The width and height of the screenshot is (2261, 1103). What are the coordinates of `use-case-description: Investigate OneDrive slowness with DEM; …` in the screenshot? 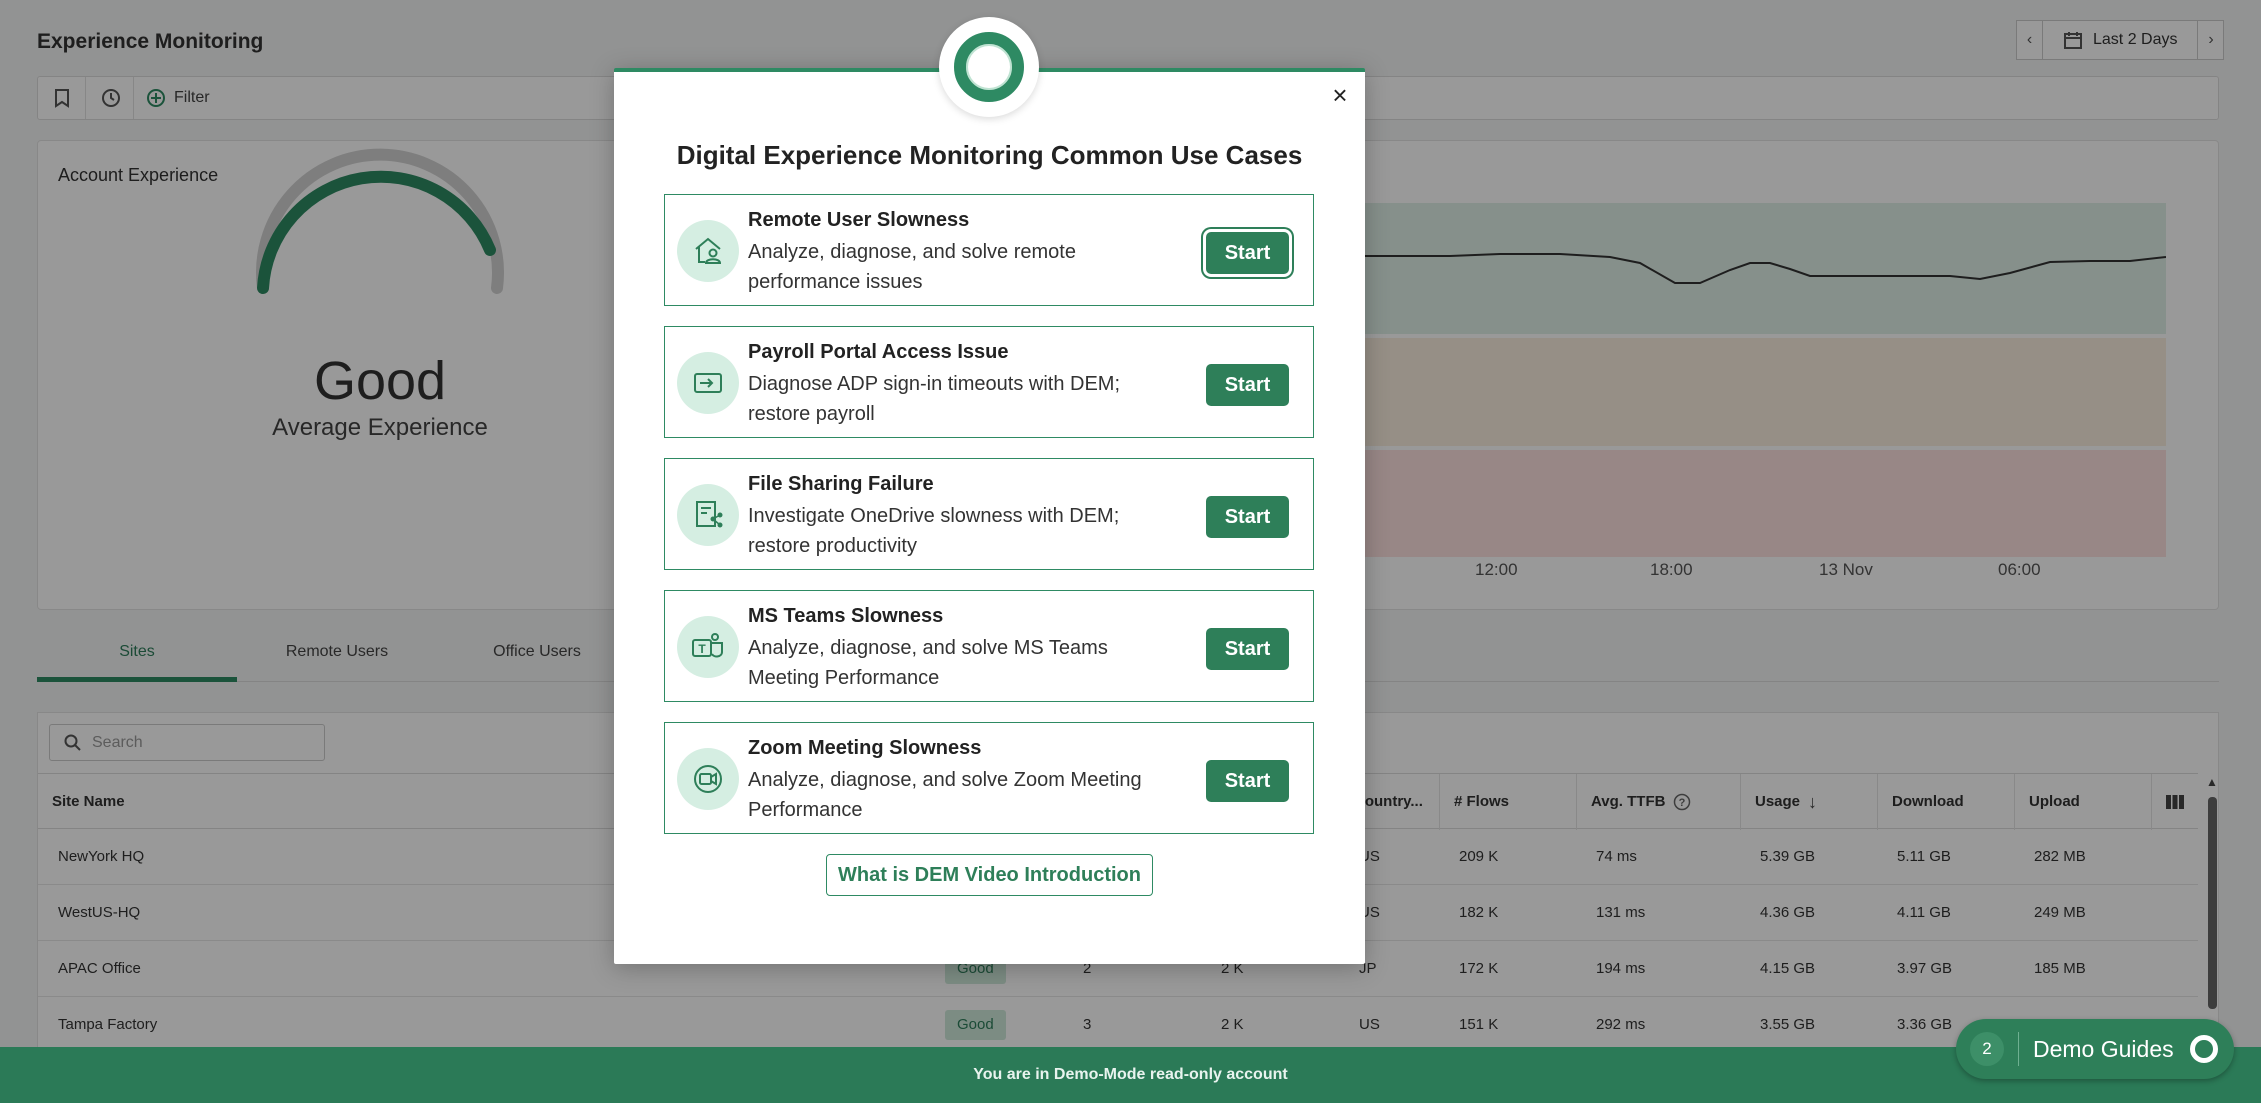 It's located at (934, 531).